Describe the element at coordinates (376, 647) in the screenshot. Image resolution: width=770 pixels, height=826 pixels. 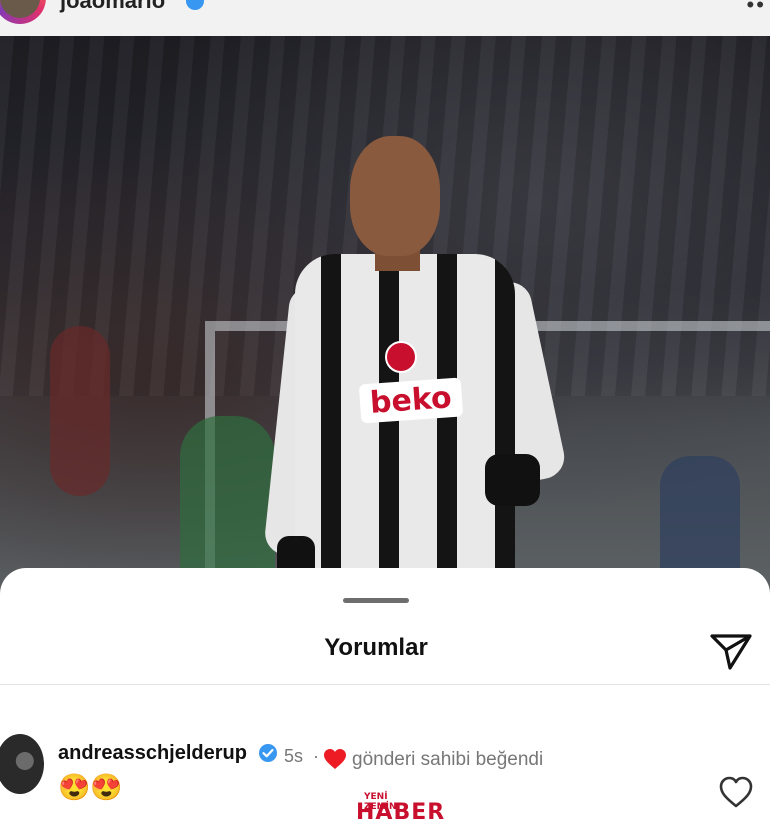
I see `sheet-title: Yorumlar` at that location.